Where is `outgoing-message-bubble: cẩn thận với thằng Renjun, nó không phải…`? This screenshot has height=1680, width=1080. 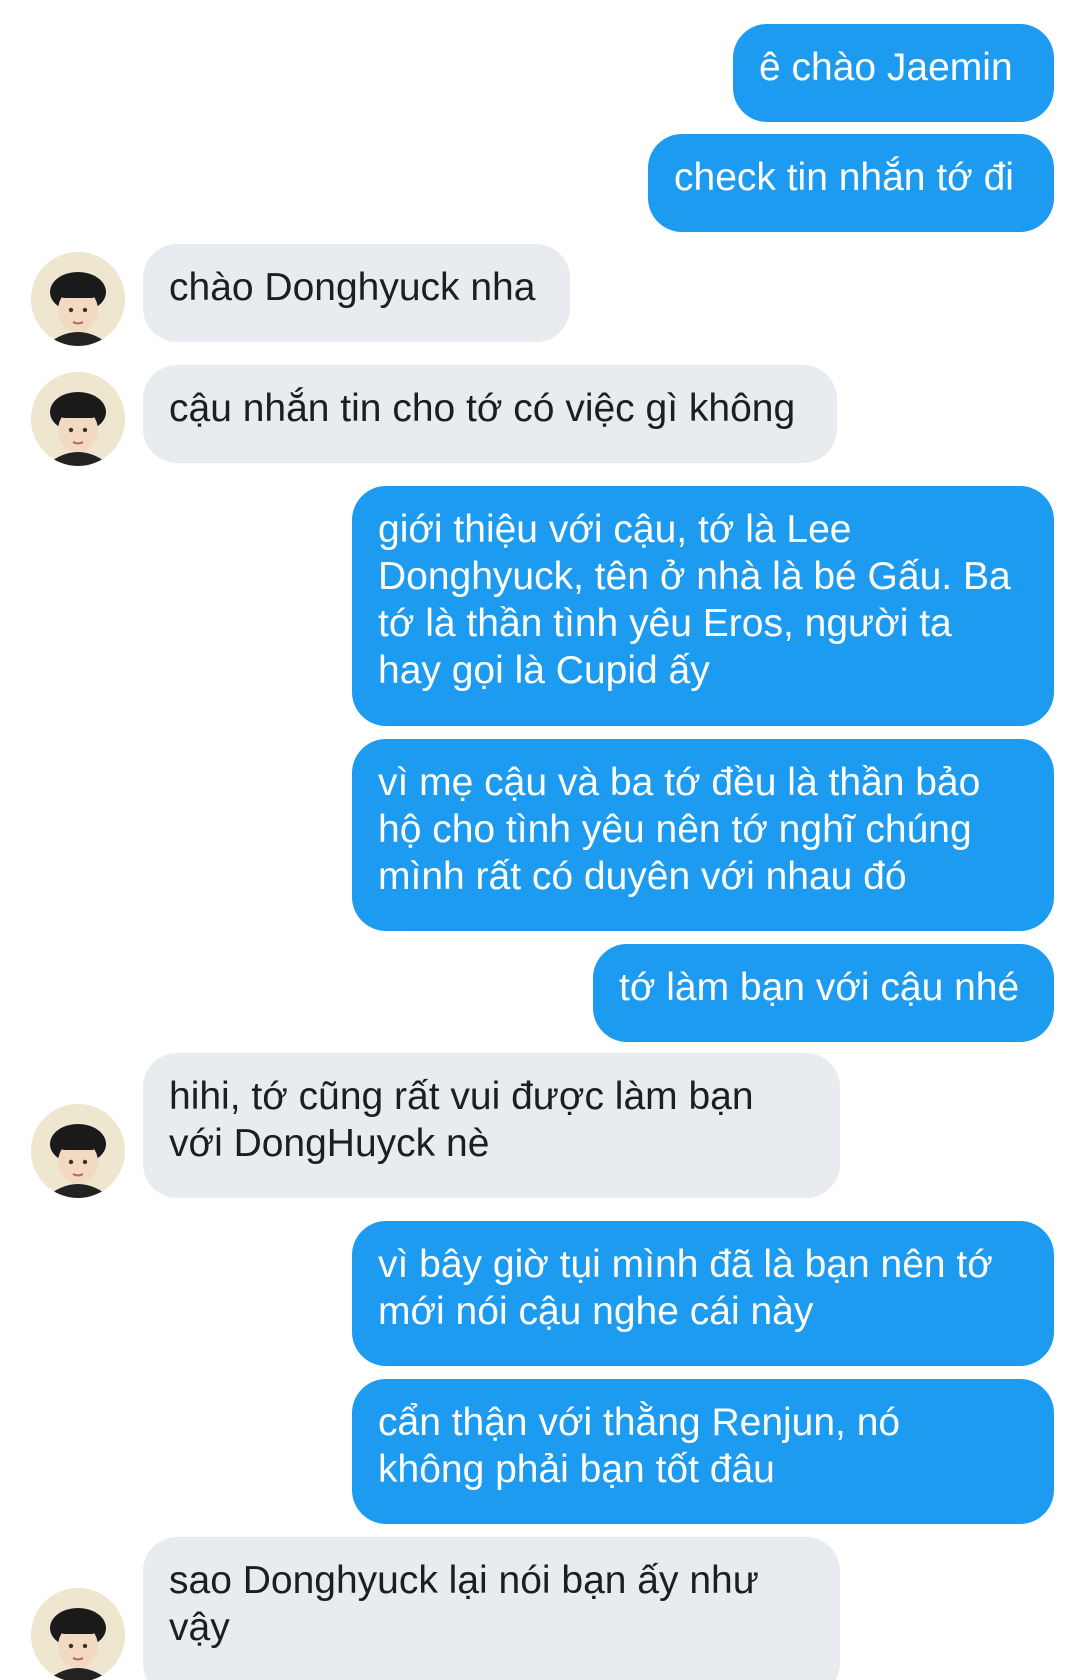 outgoing-message-bubble: cẩn thận với thằng Renjun, nó không phải… is located at coordinates (703, 1451).